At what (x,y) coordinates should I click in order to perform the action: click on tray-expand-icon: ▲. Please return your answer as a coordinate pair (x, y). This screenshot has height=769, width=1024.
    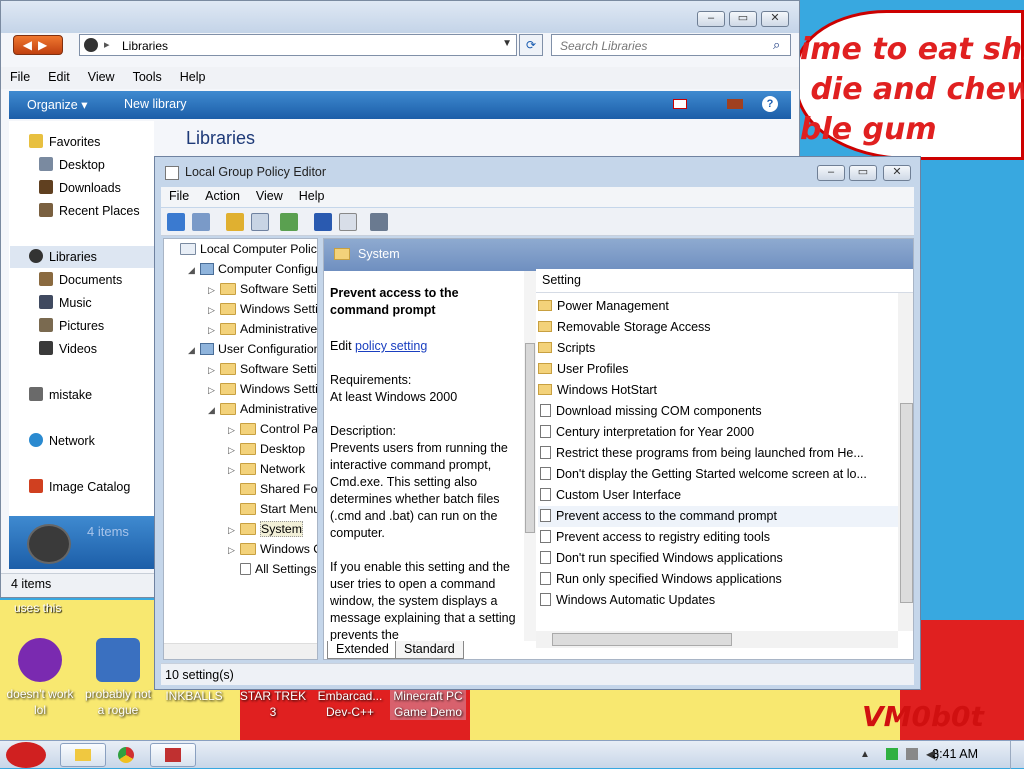
    Looking at the image, I should click on (865, 754).